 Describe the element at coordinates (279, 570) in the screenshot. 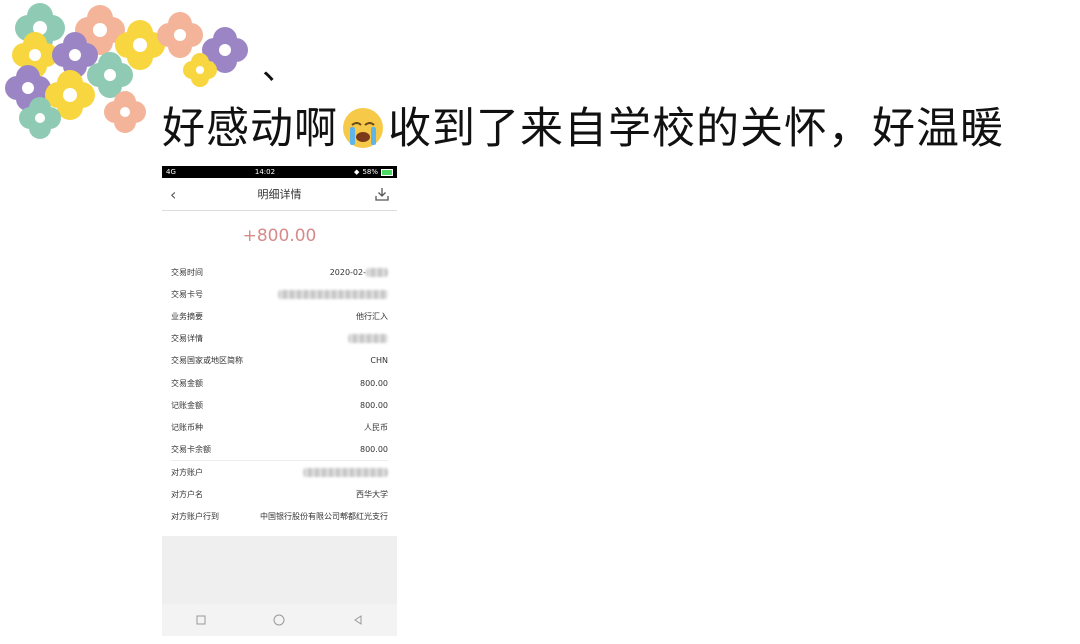

I see `empty-area` at that location.